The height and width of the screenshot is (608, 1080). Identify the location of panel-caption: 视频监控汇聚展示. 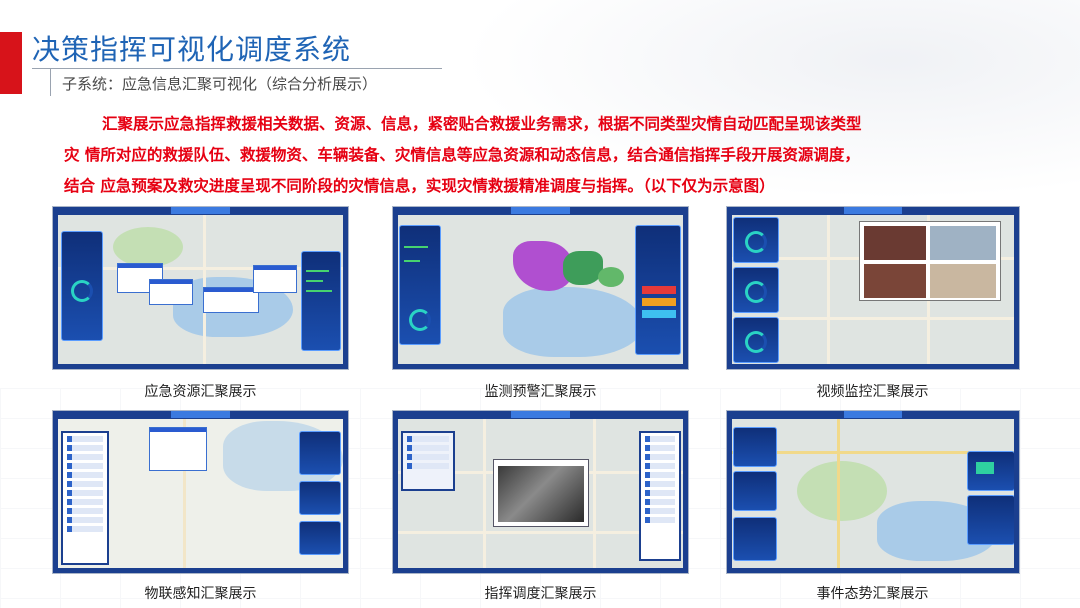
(872, 392).